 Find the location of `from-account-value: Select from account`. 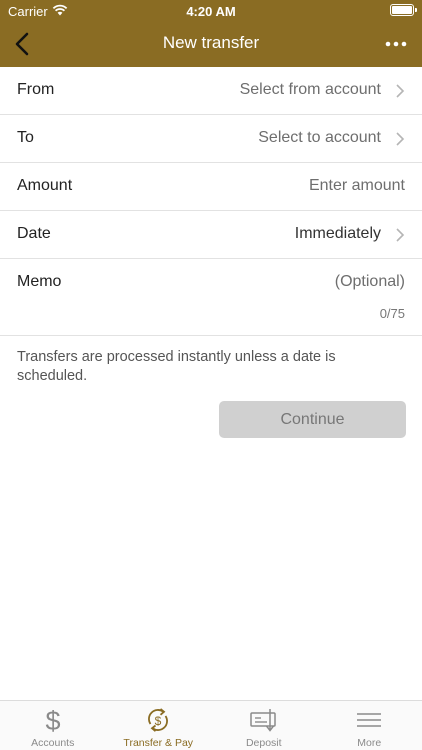

from-account-value: Select from account is located at coordinates (310, 89).